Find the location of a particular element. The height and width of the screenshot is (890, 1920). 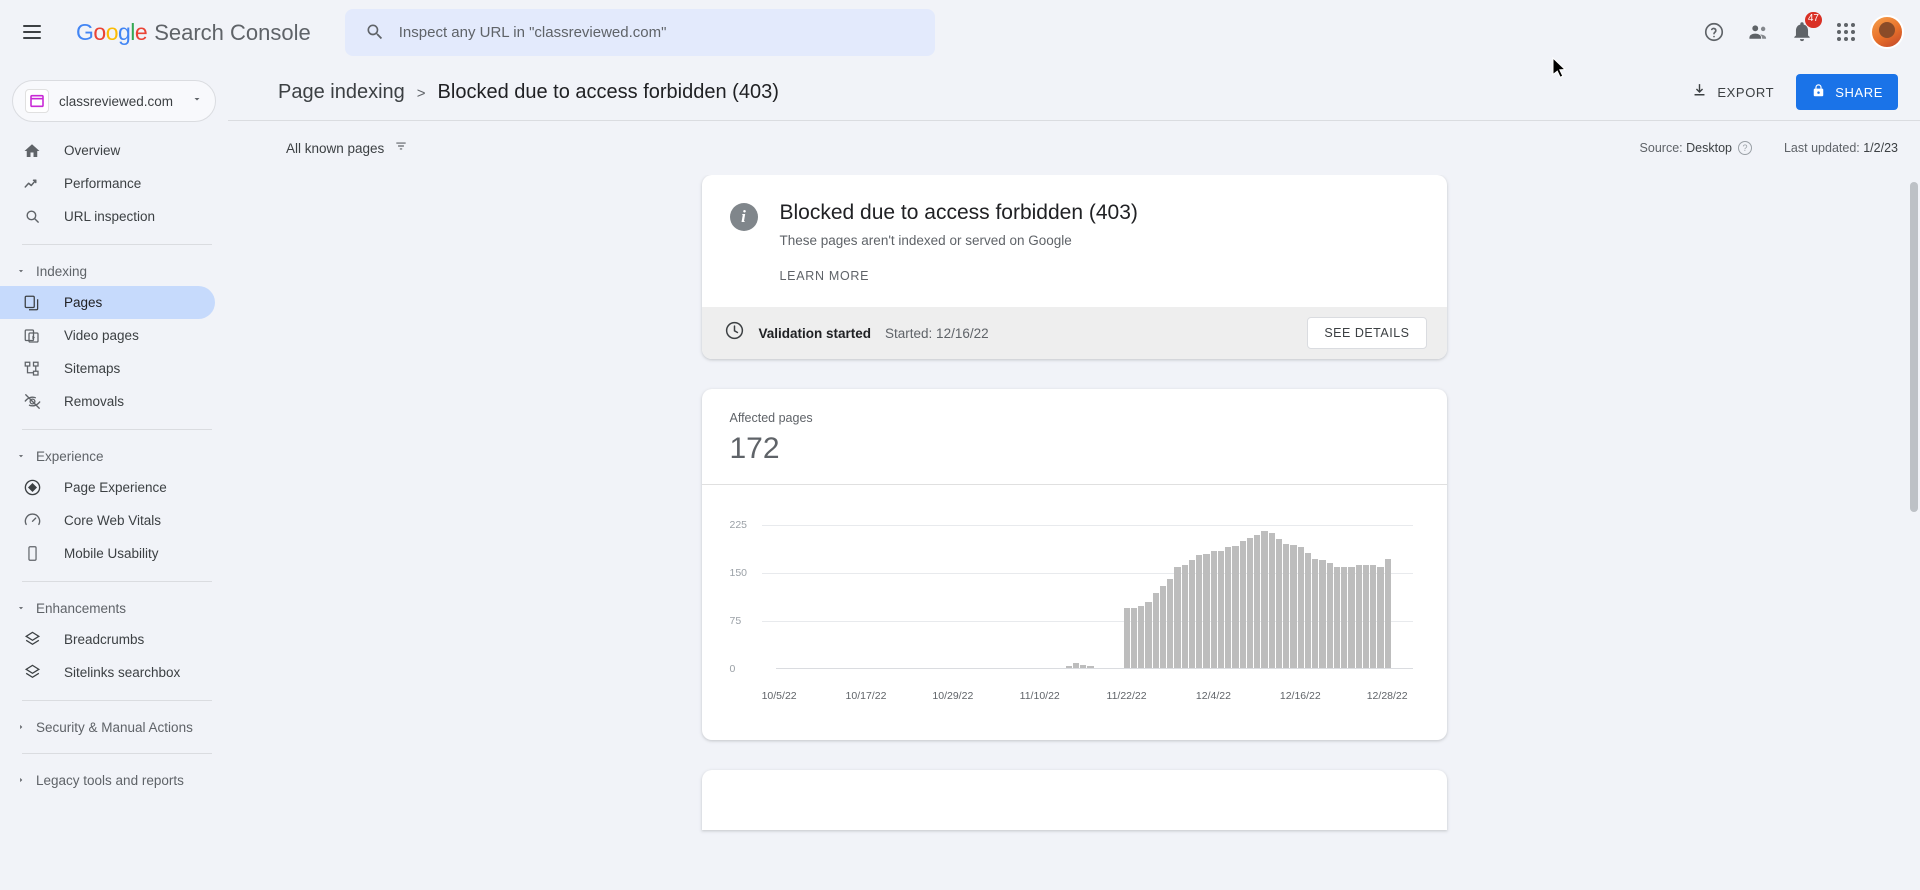

sidebar-item-video-pages: Video pages is located at coordinates (107, 335).